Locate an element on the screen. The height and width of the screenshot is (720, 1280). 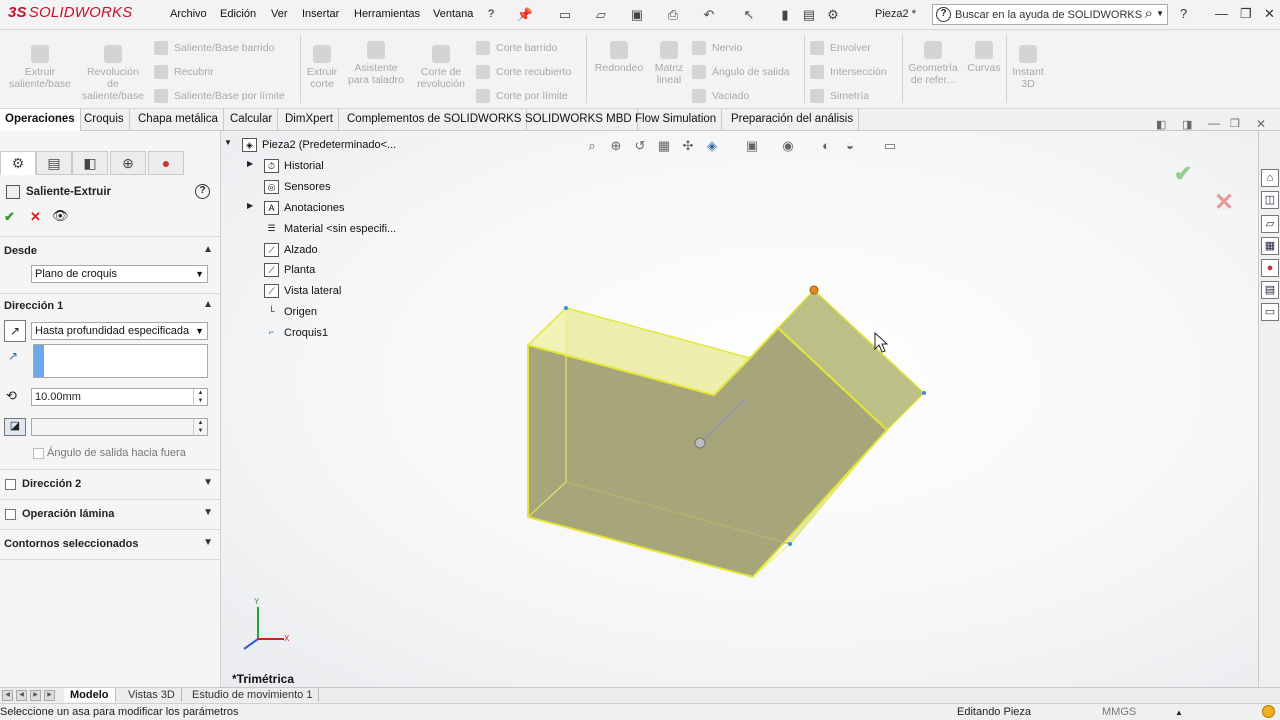
tab-solidworks-mbd: SOLIDWORKS MBD is located at coordinates (579, 120).